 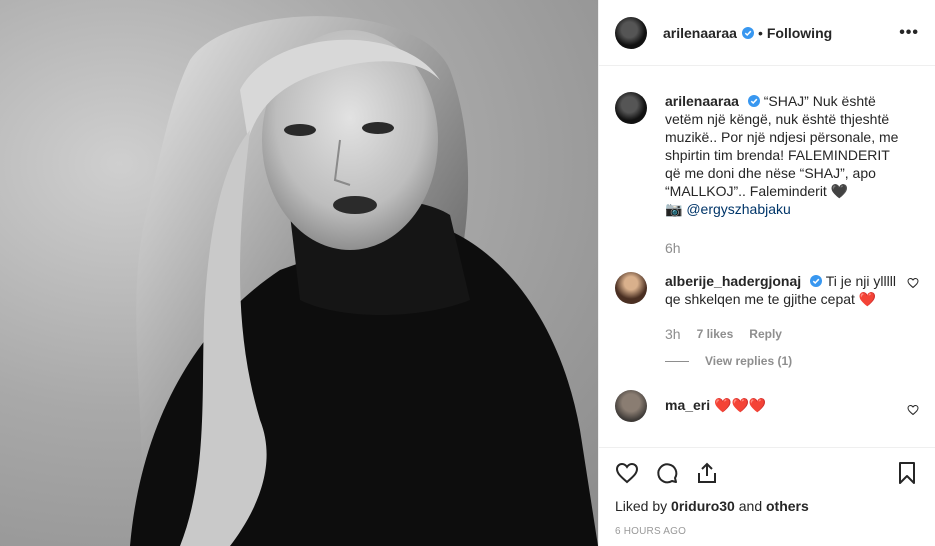 What do you see at coordinates (631, 32) in the screenshot?
I see `author-avatar` at bounding box center [631, 32].